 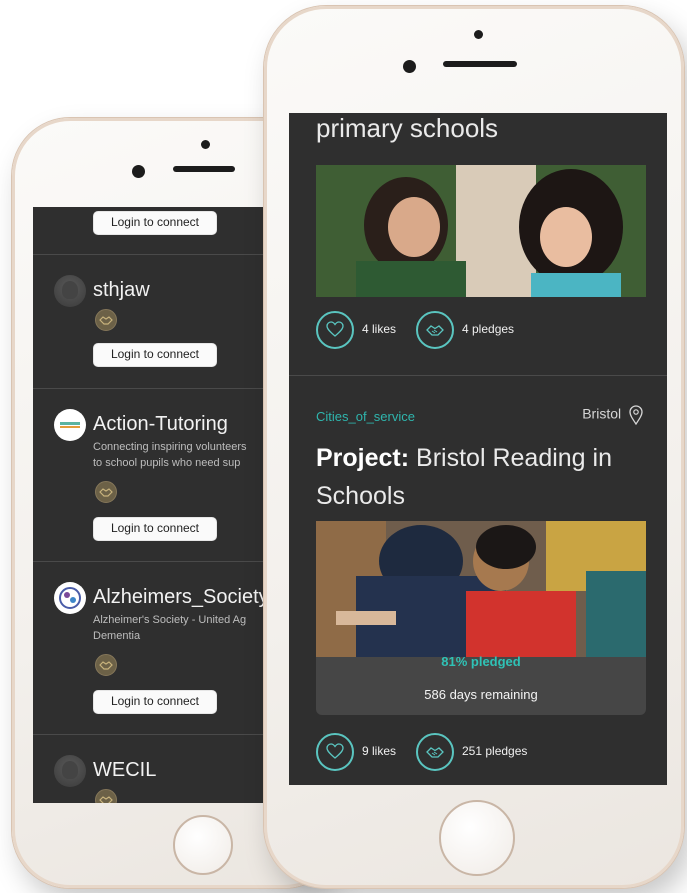 What do you see at coordinates (379, 329) in the screenshot?
I see `likes-count: 4 likes` at bounding box center [379, 329].